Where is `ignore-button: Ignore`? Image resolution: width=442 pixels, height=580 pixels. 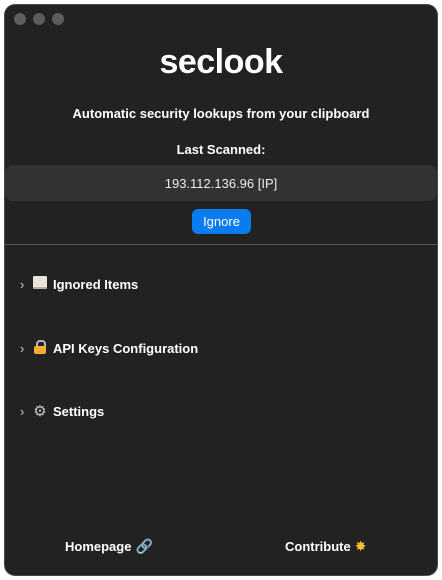
ignore-button: Ignore is located at coordinates (221, 221).